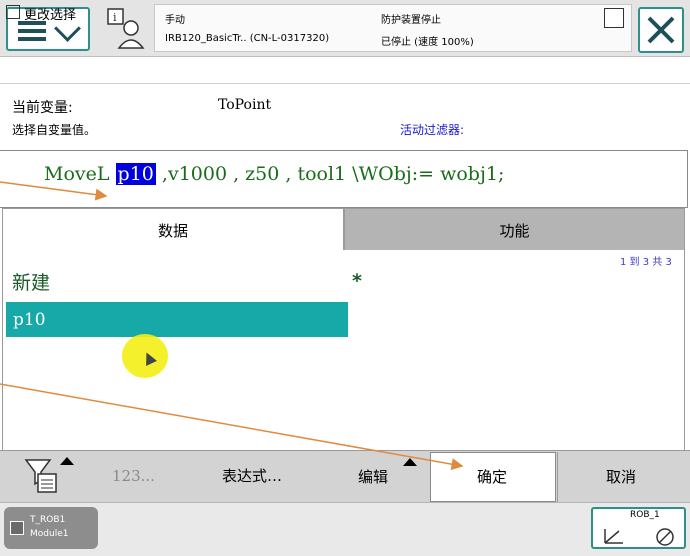  What do you see at coordinates (621, 476) in the screenshot?
I see `cancel-button: 取消` at bounding box center [621, 476].